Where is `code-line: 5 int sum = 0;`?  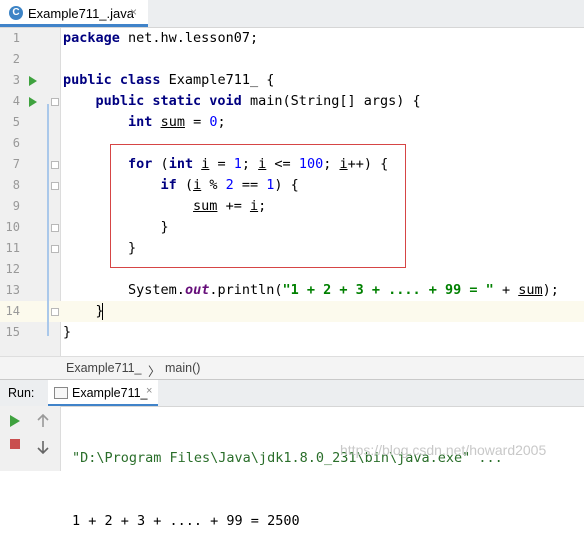
code-line: 5 int sum = 0; is located at coordinates (292, 122).